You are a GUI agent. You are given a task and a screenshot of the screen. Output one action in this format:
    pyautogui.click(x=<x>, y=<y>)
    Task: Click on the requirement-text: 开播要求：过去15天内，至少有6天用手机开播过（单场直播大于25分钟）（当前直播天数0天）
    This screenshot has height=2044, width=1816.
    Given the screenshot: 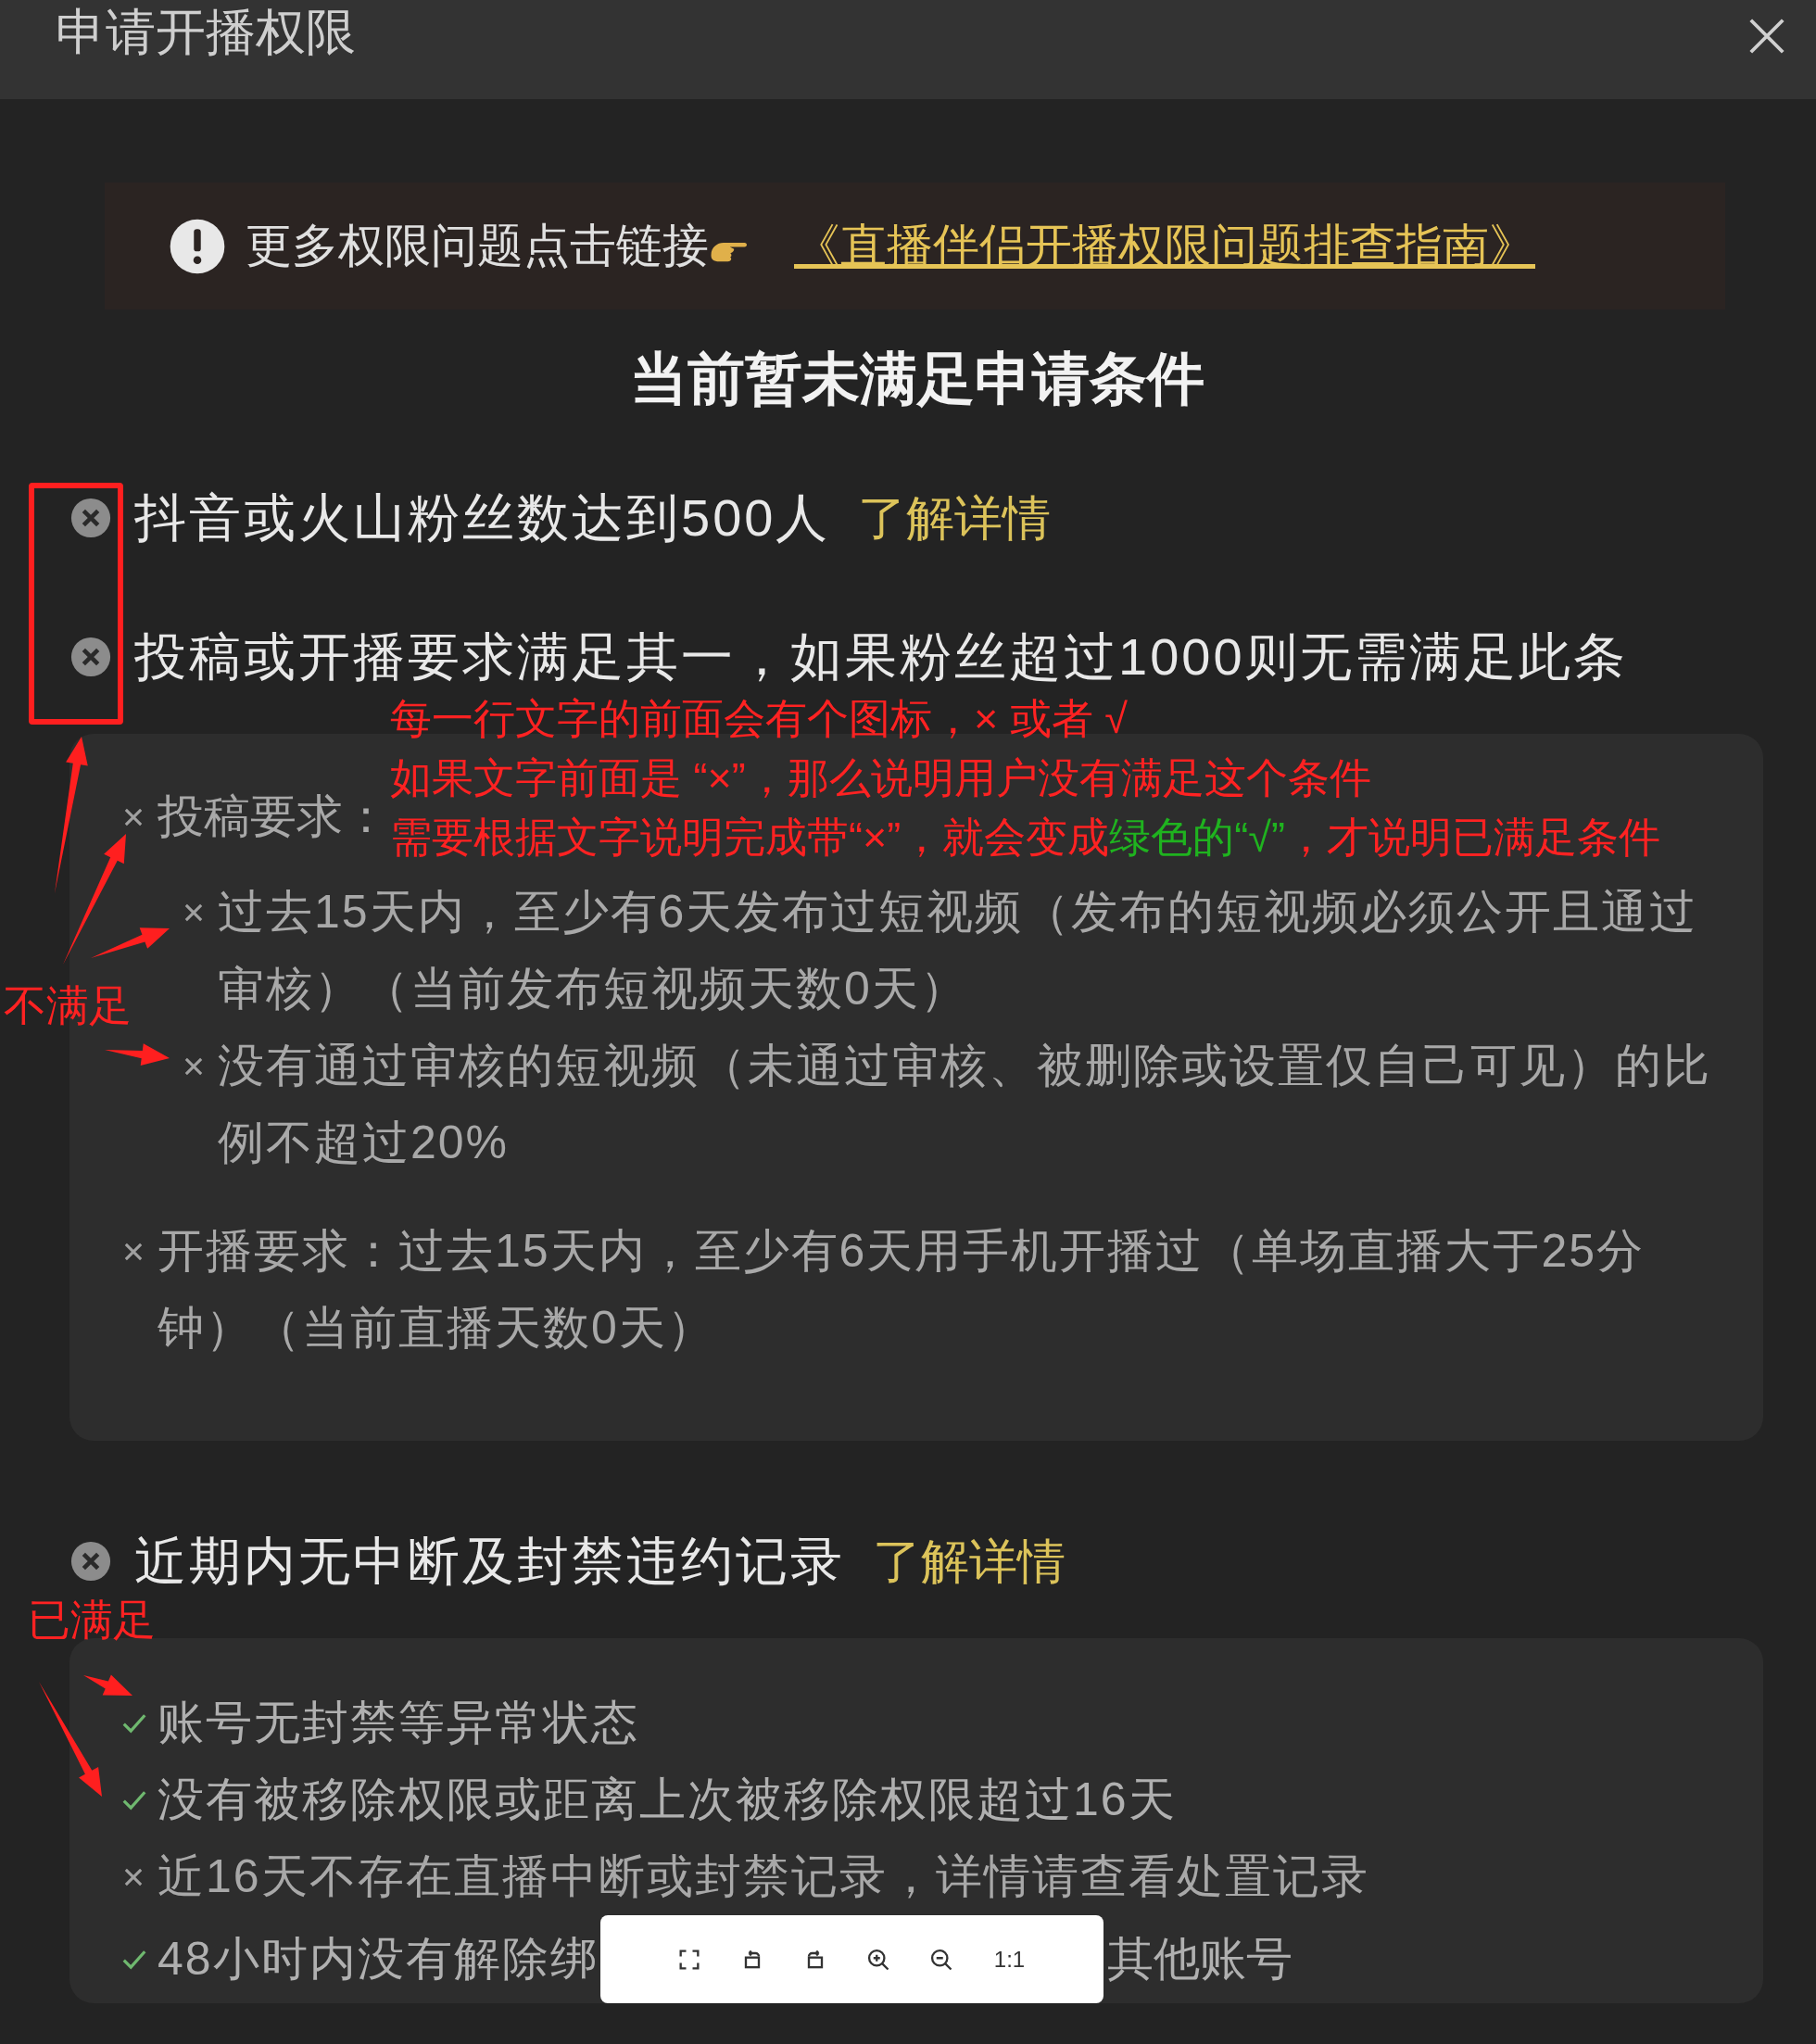 What is the action you would take?
    pyautogui.click(x=902, y=1290)
    